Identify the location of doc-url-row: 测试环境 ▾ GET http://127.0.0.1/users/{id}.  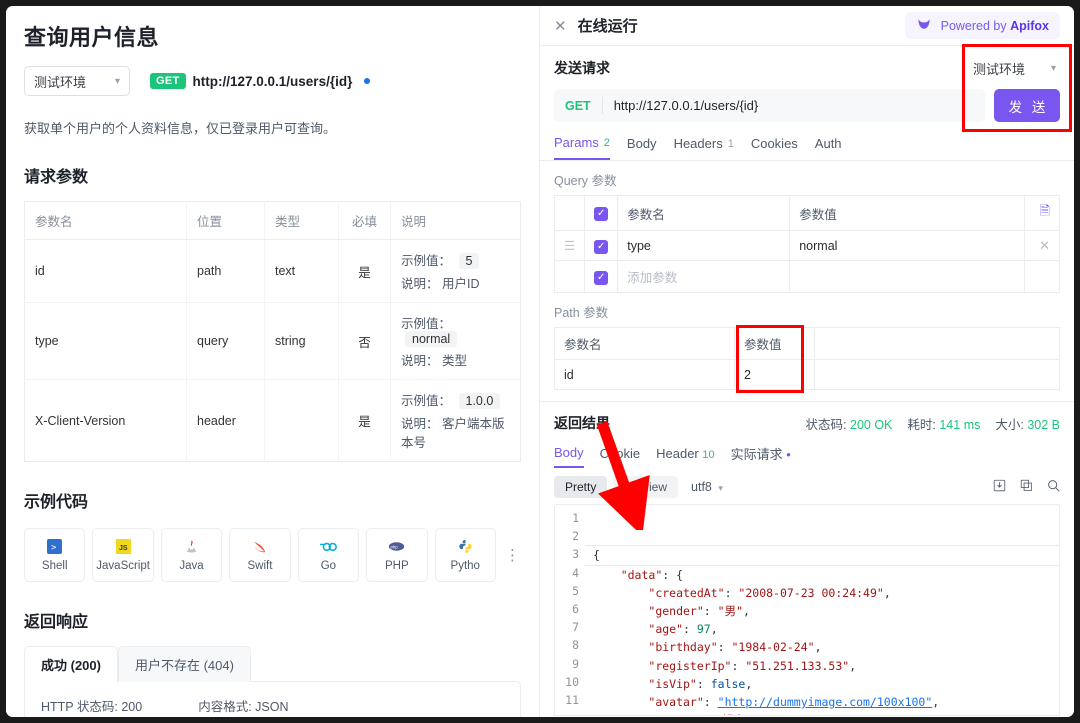
(272, 81).